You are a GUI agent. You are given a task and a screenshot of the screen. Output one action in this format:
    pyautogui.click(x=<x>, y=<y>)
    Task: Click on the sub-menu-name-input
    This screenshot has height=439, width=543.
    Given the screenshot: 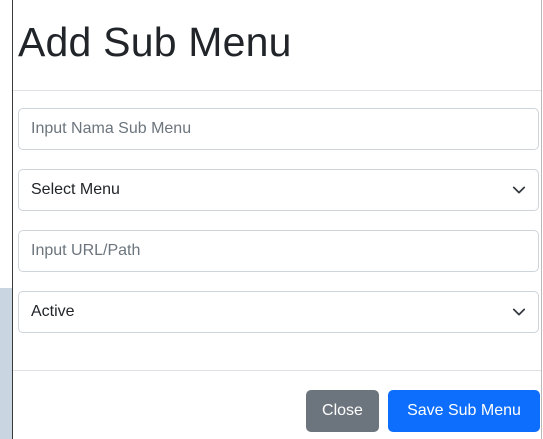 What is the action you would take?
    pyautogui.click(x=278, y=129)
    